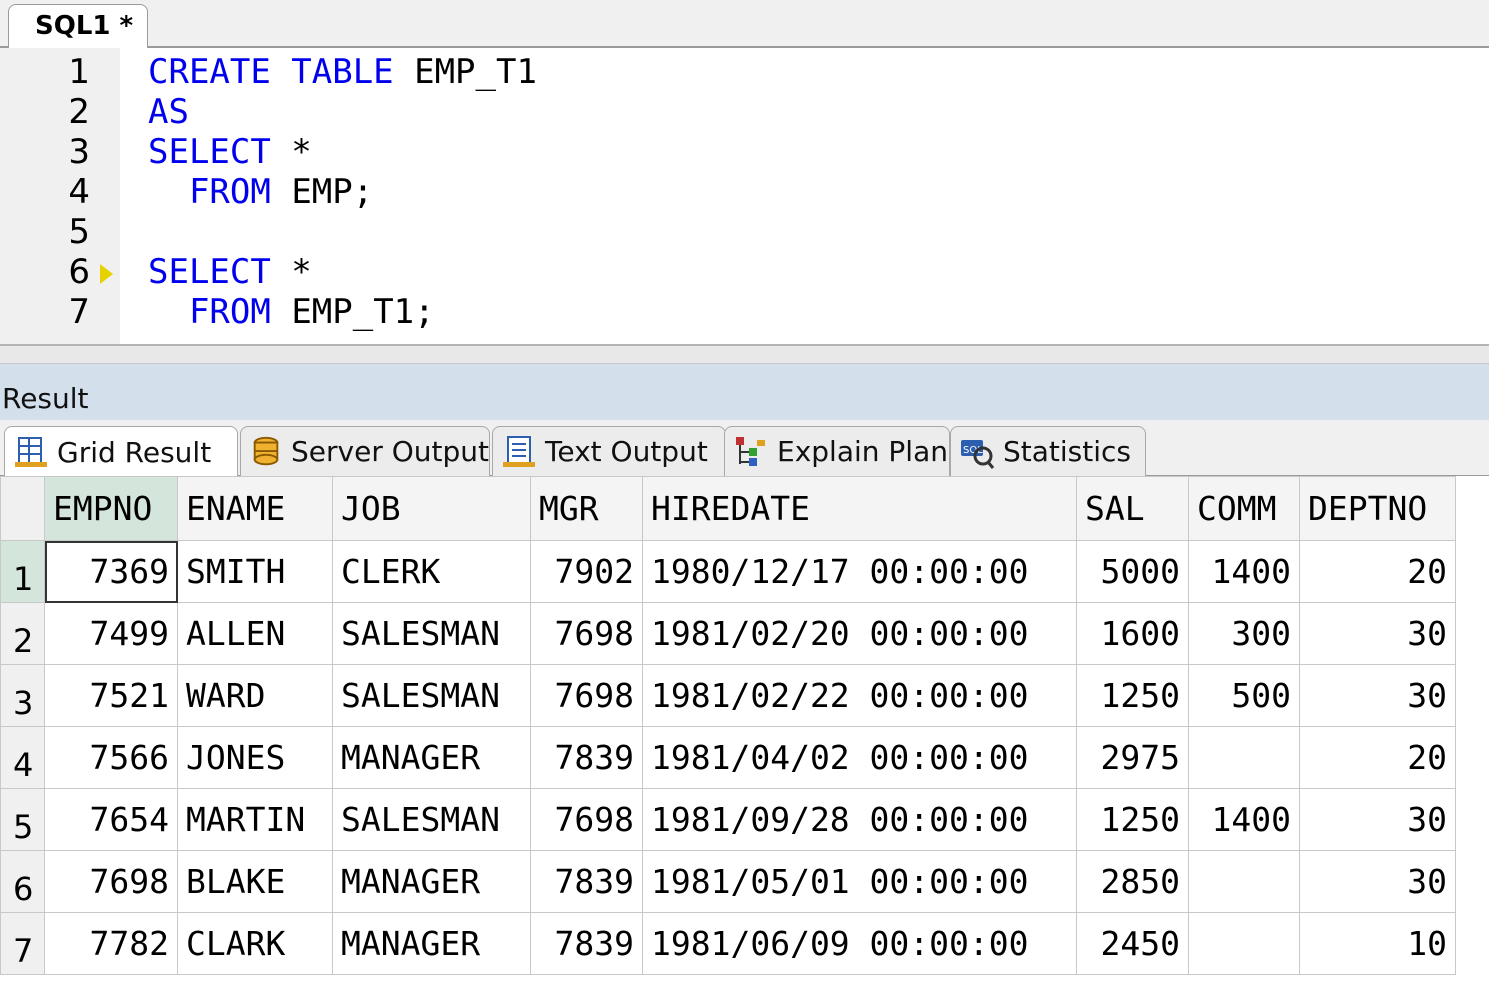 The width and height of the screenshot is (1489, 981). What do you see at coordinates (342, 72) in the screenshot?
I see `code-line: CREATE TABLE EMP_T1` at bounding box center [342, 72].